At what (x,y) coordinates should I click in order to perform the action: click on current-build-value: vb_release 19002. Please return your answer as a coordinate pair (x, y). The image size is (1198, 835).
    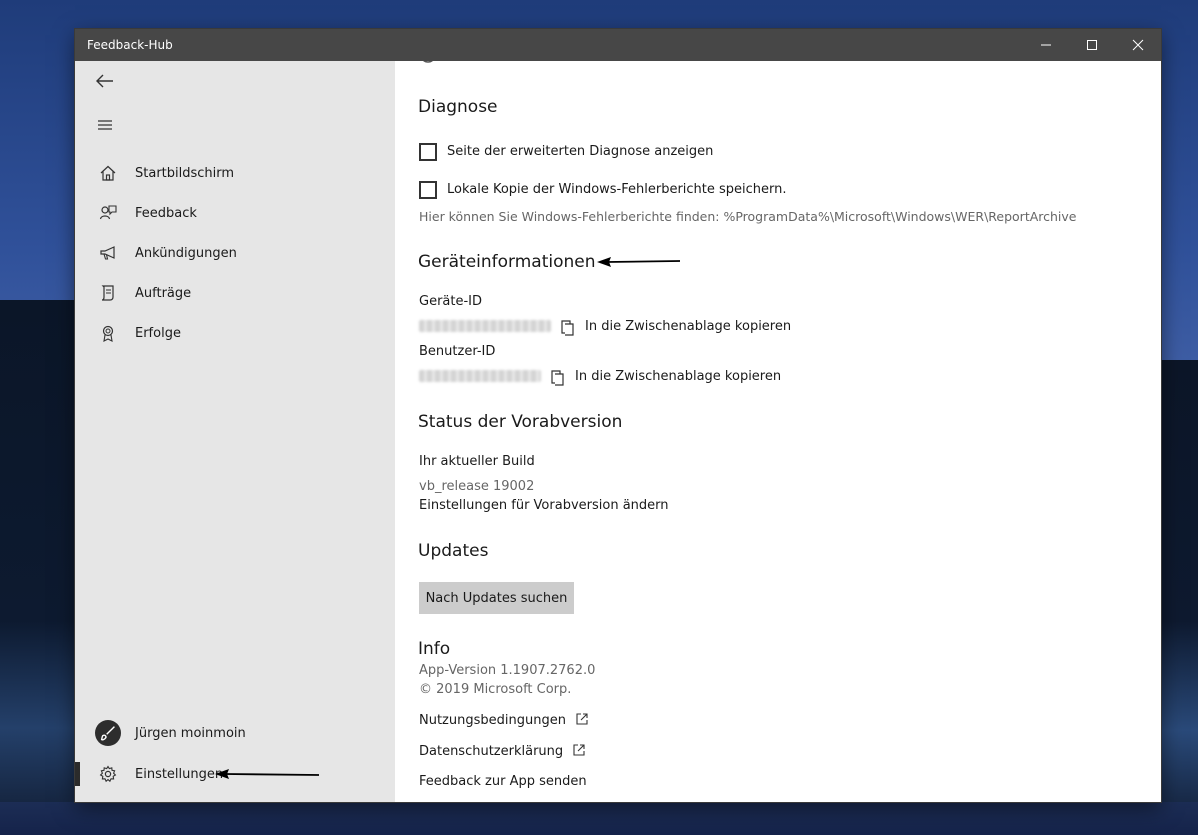
    Looking at the image, I should click on (477, 486).